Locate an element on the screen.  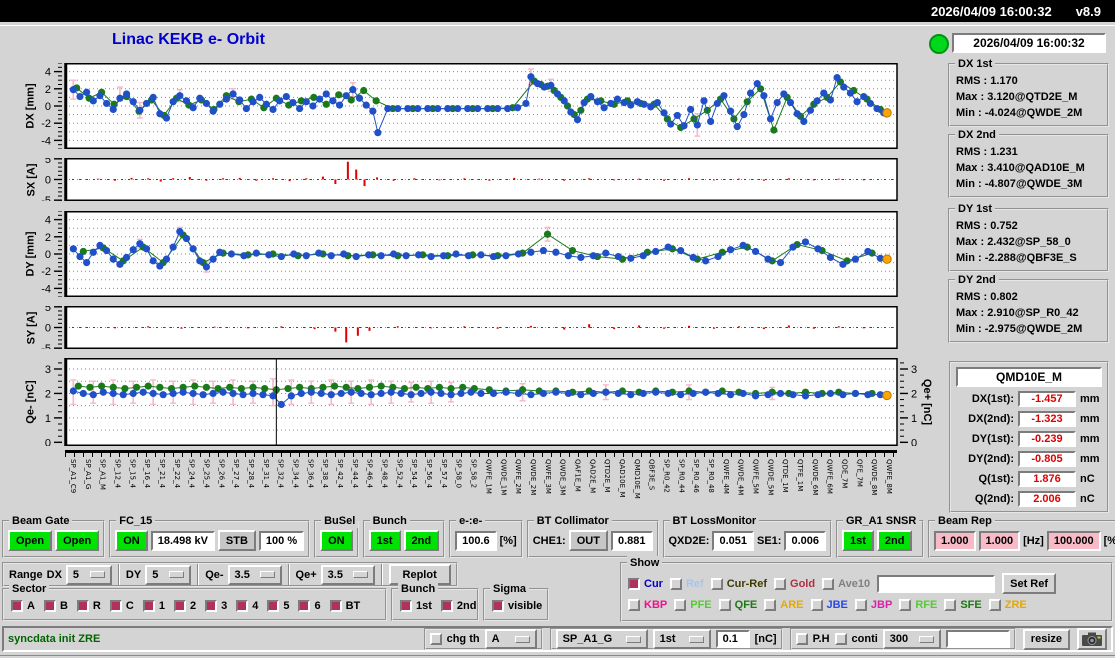
range-qe-plus-select: 3.5 is located at coordinates (347, 574).